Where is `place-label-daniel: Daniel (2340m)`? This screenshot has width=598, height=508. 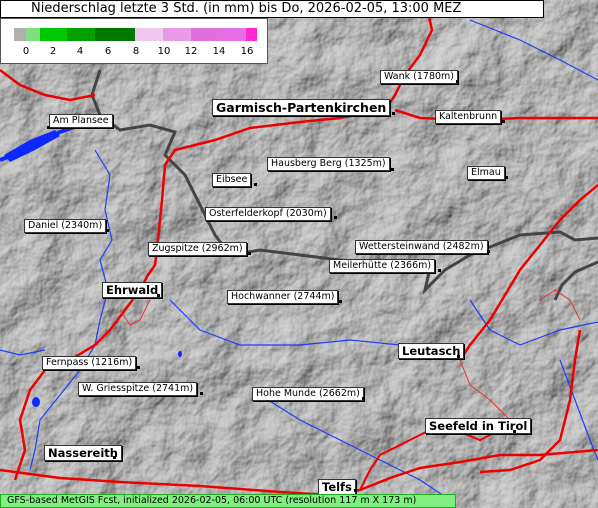
place-label-daniel: Daniel (2340m) is located at coordinates (65, 226).